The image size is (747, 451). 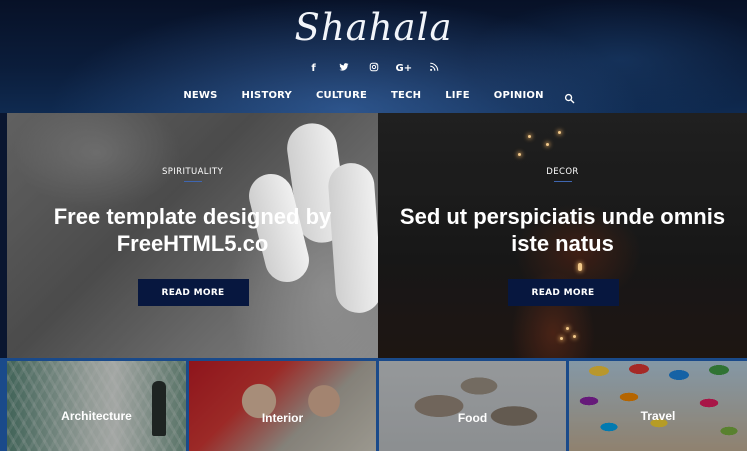 I want to click on social-links: f G+, so click(x=373, y=69).